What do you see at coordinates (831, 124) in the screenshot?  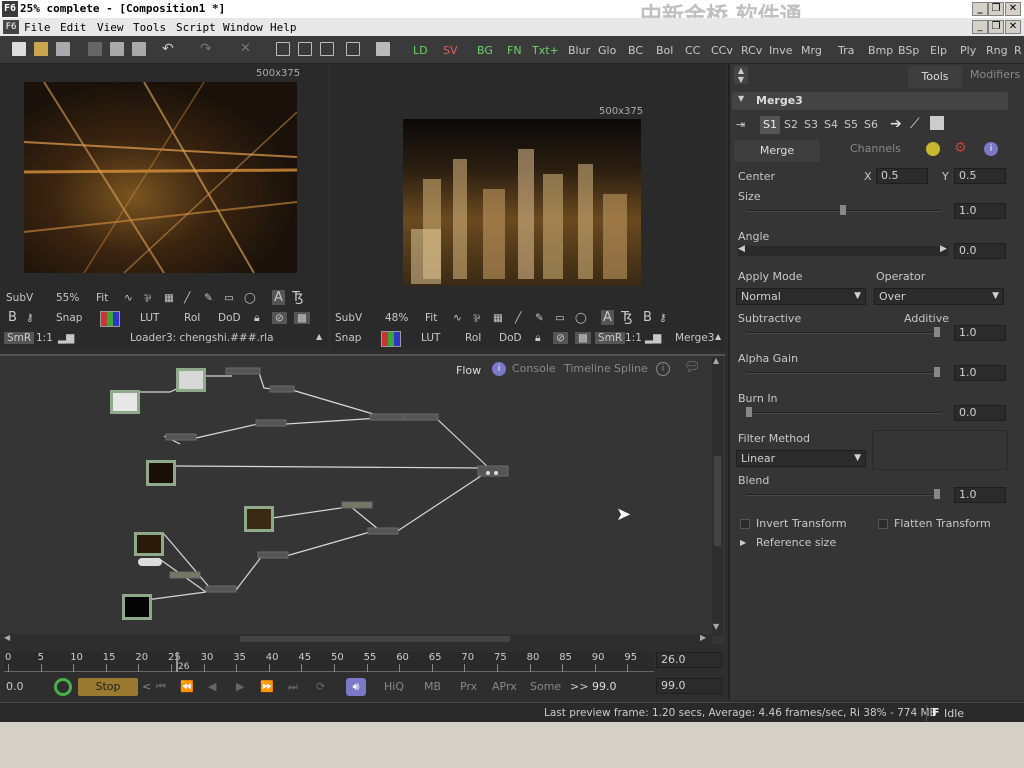 I see `slot-s4: S4` at bounding box center [831, 124].